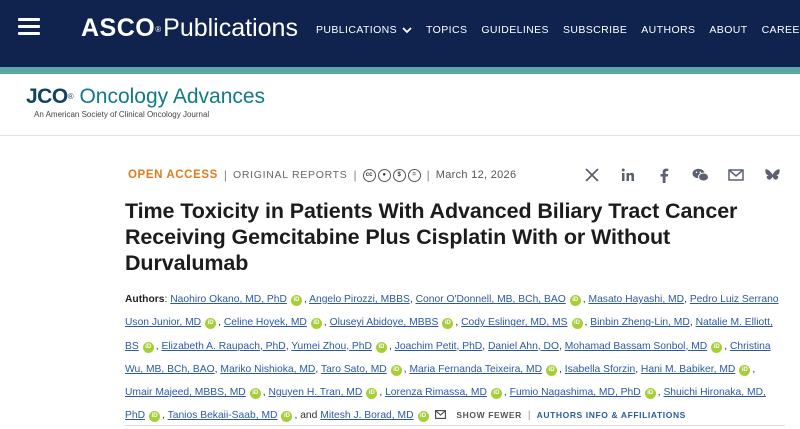  What do you see at coordinates (664, 175) in the screenshot?
I see `facebook-icon` at bounding box center [664, 175].